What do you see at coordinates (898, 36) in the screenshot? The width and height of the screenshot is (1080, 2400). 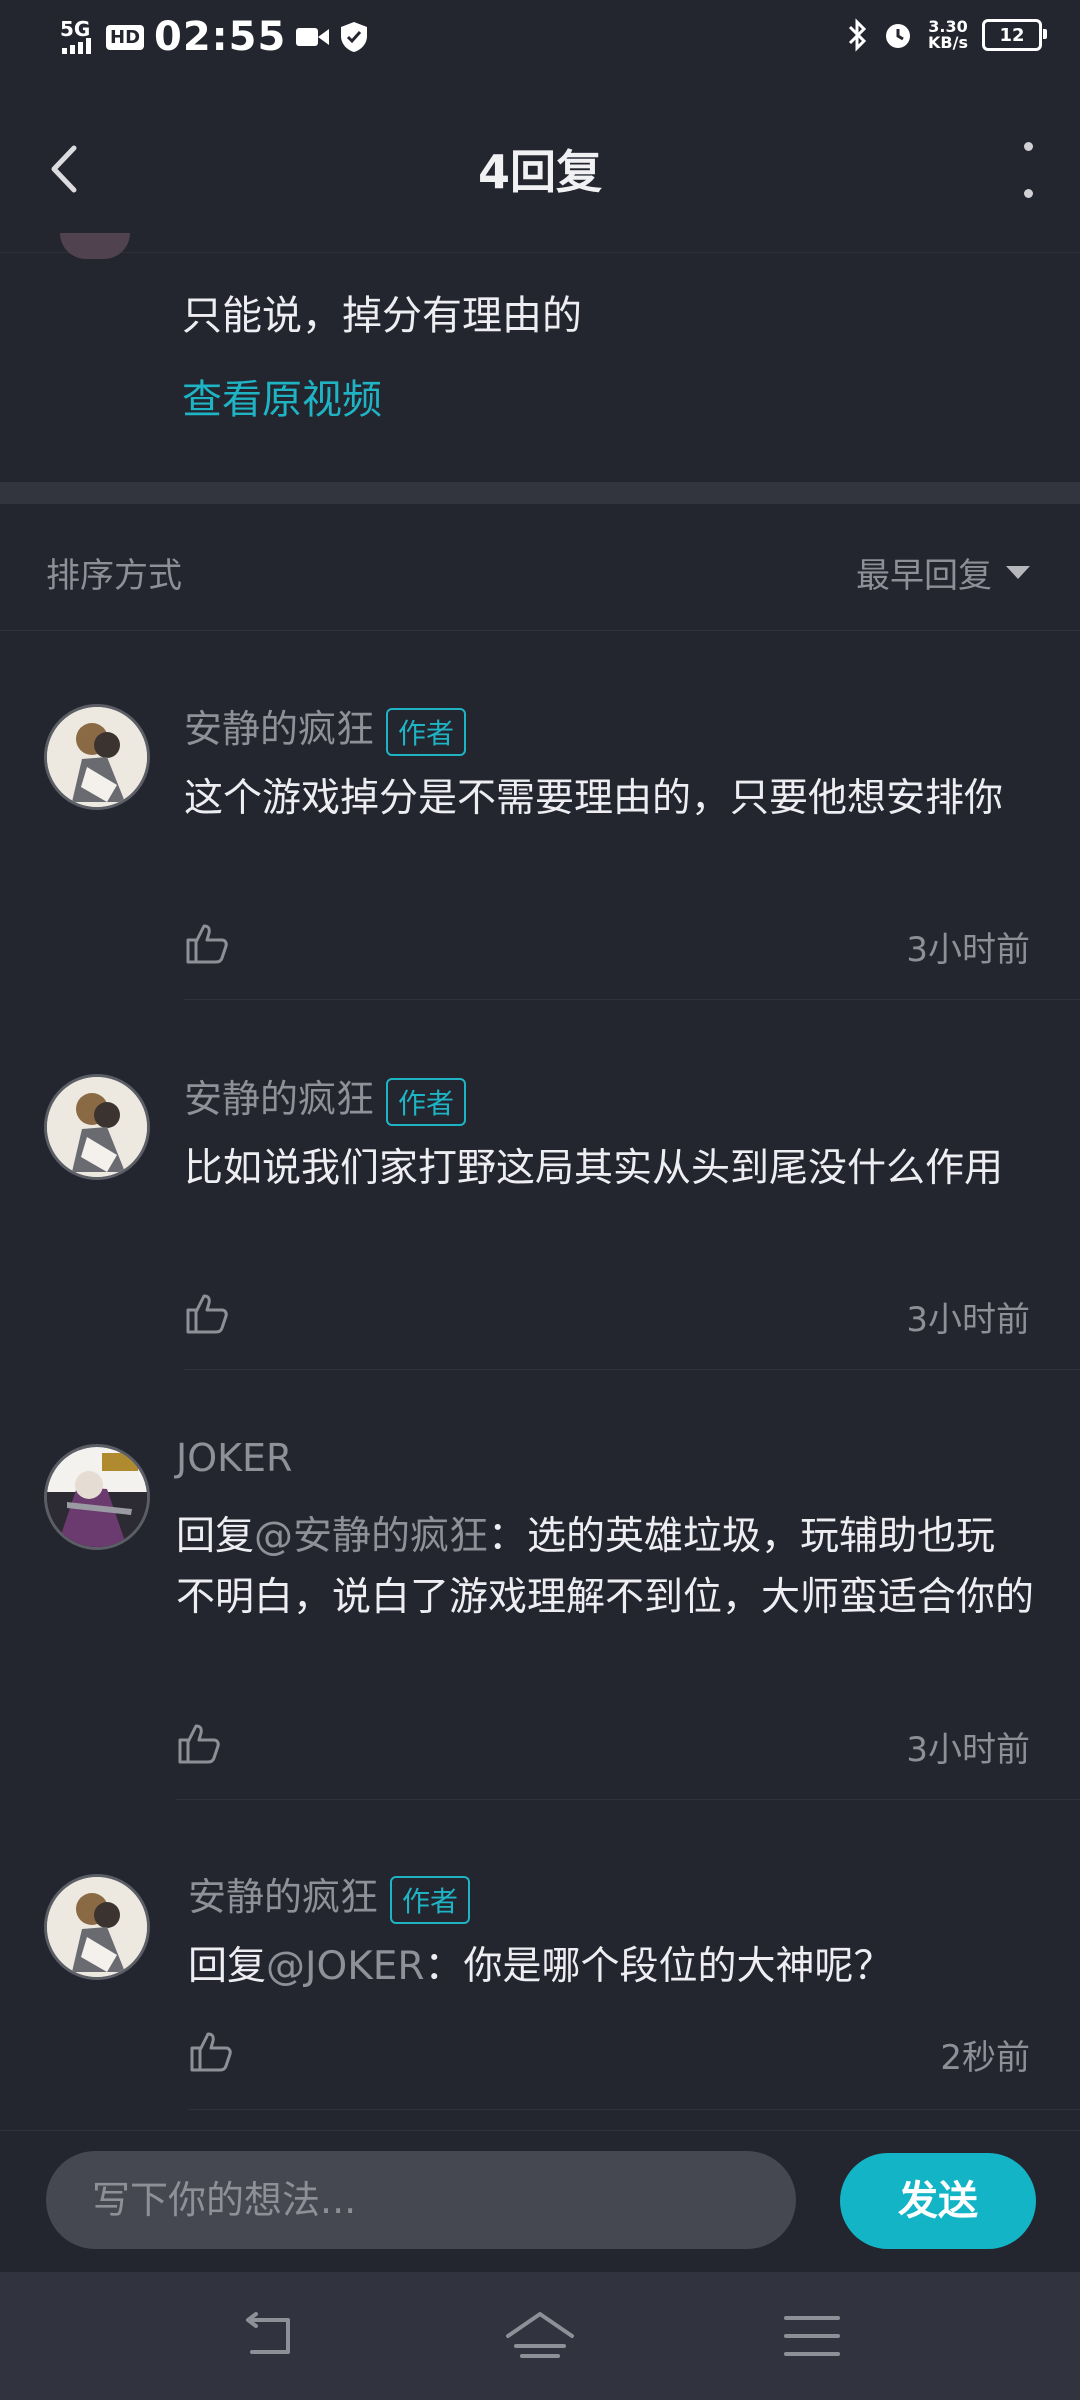 I see `alarm-icon` at bounding box center [898, 36].